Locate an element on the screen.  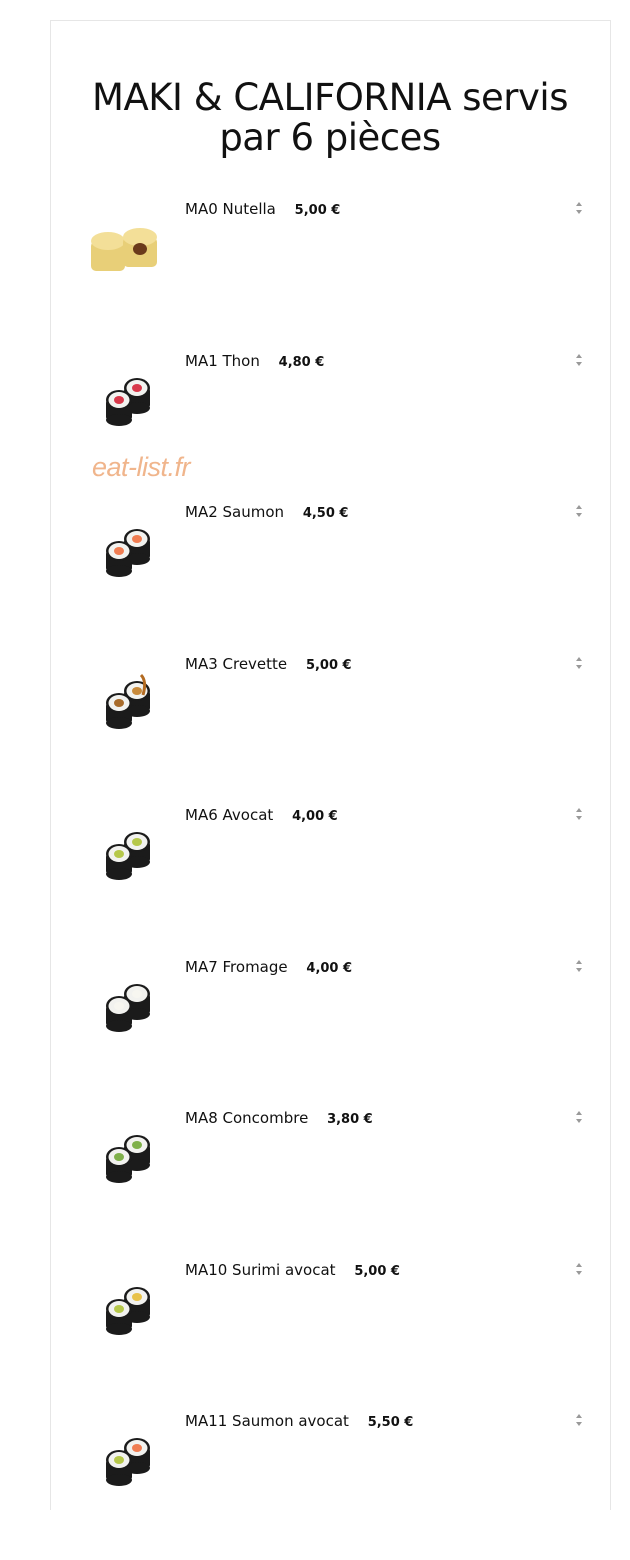
menu-item: MA1 Thon 4,80 € is located at coordinates (335, 426).